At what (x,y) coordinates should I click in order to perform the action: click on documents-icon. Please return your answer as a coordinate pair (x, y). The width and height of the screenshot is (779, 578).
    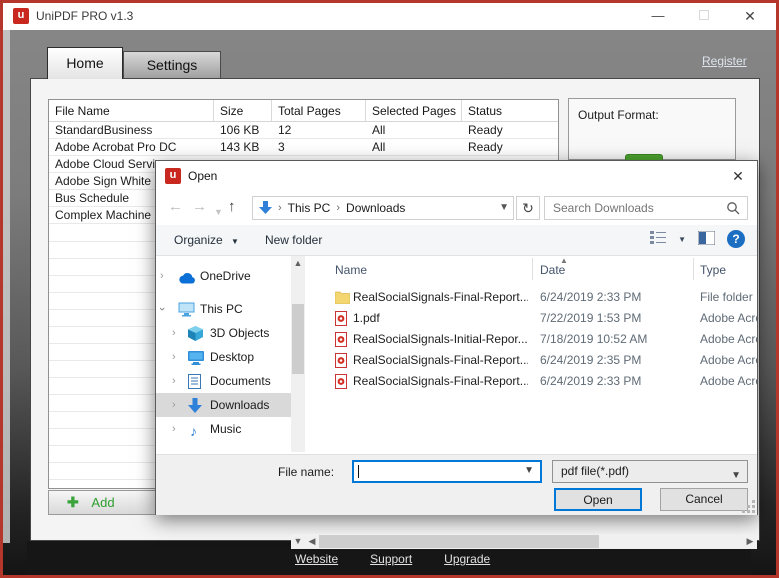
    Looking at the image, I should click on (196, 381).